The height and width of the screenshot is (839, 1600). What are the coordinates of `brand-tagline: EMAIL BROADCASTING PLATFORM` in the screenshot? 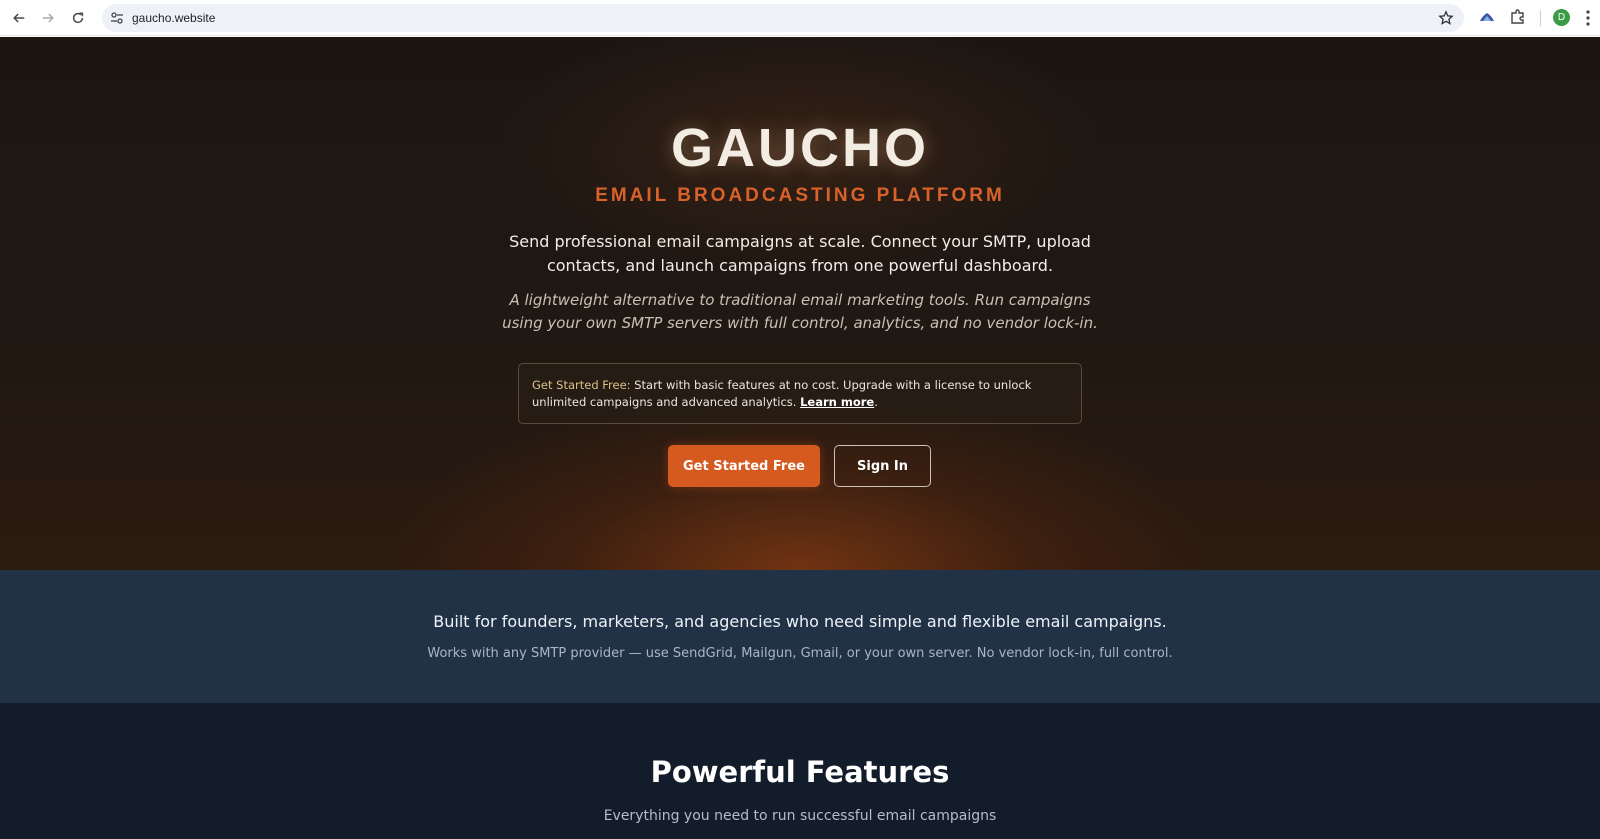 It's located at (800, 195).